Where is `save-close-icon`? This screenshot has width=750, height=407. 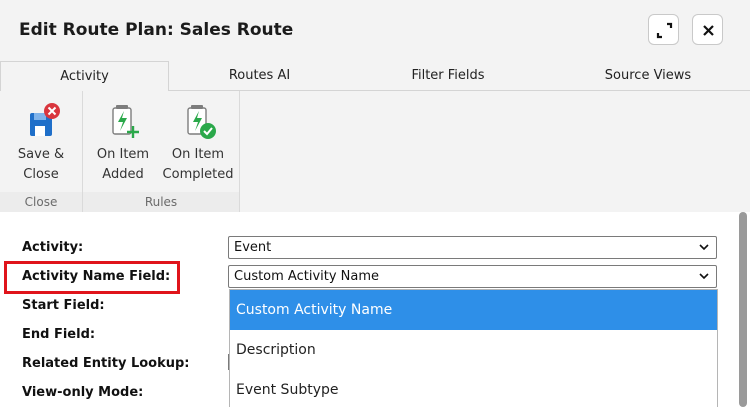 save-close-icon is located at coordinates (45, 119).